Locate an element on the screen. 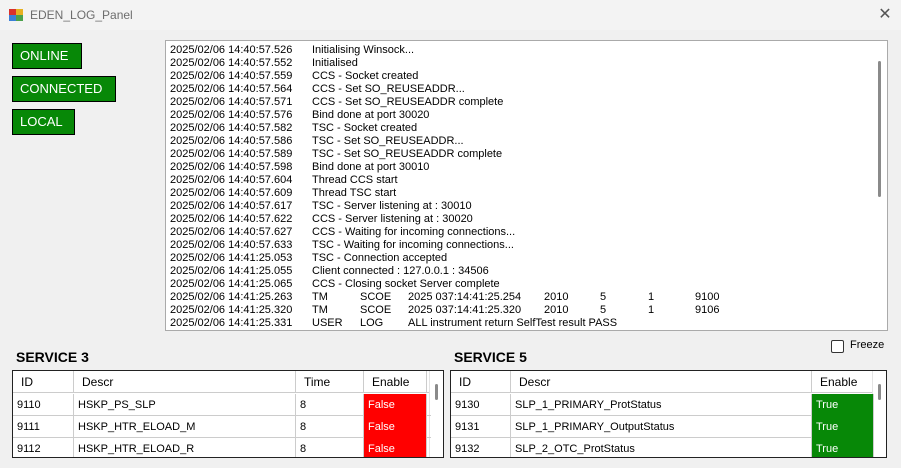  online-status-button: ONLINE is located at coordinates (47, 56).